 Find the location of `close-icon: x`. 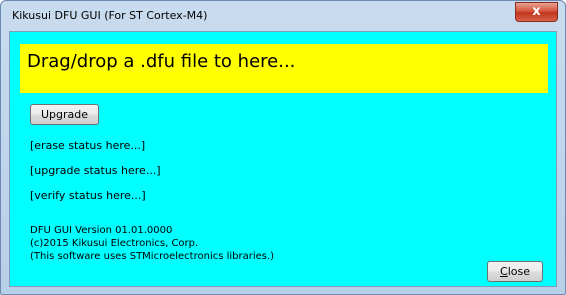

close-icon: x is located at coordinates (536, 11).